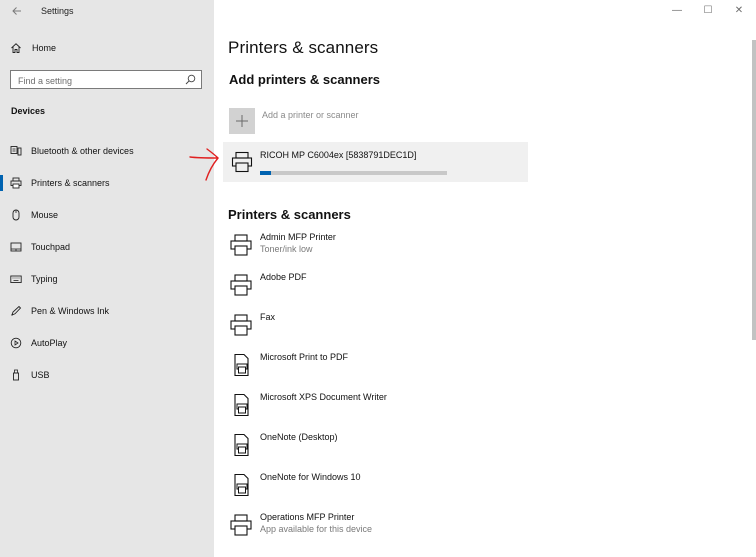 This screenshot has height=557, width=756. Describe the element at coordinates (379, 367) in the screenshot. I see `printer-list-item: Microsoft Print to PDF` at that location.